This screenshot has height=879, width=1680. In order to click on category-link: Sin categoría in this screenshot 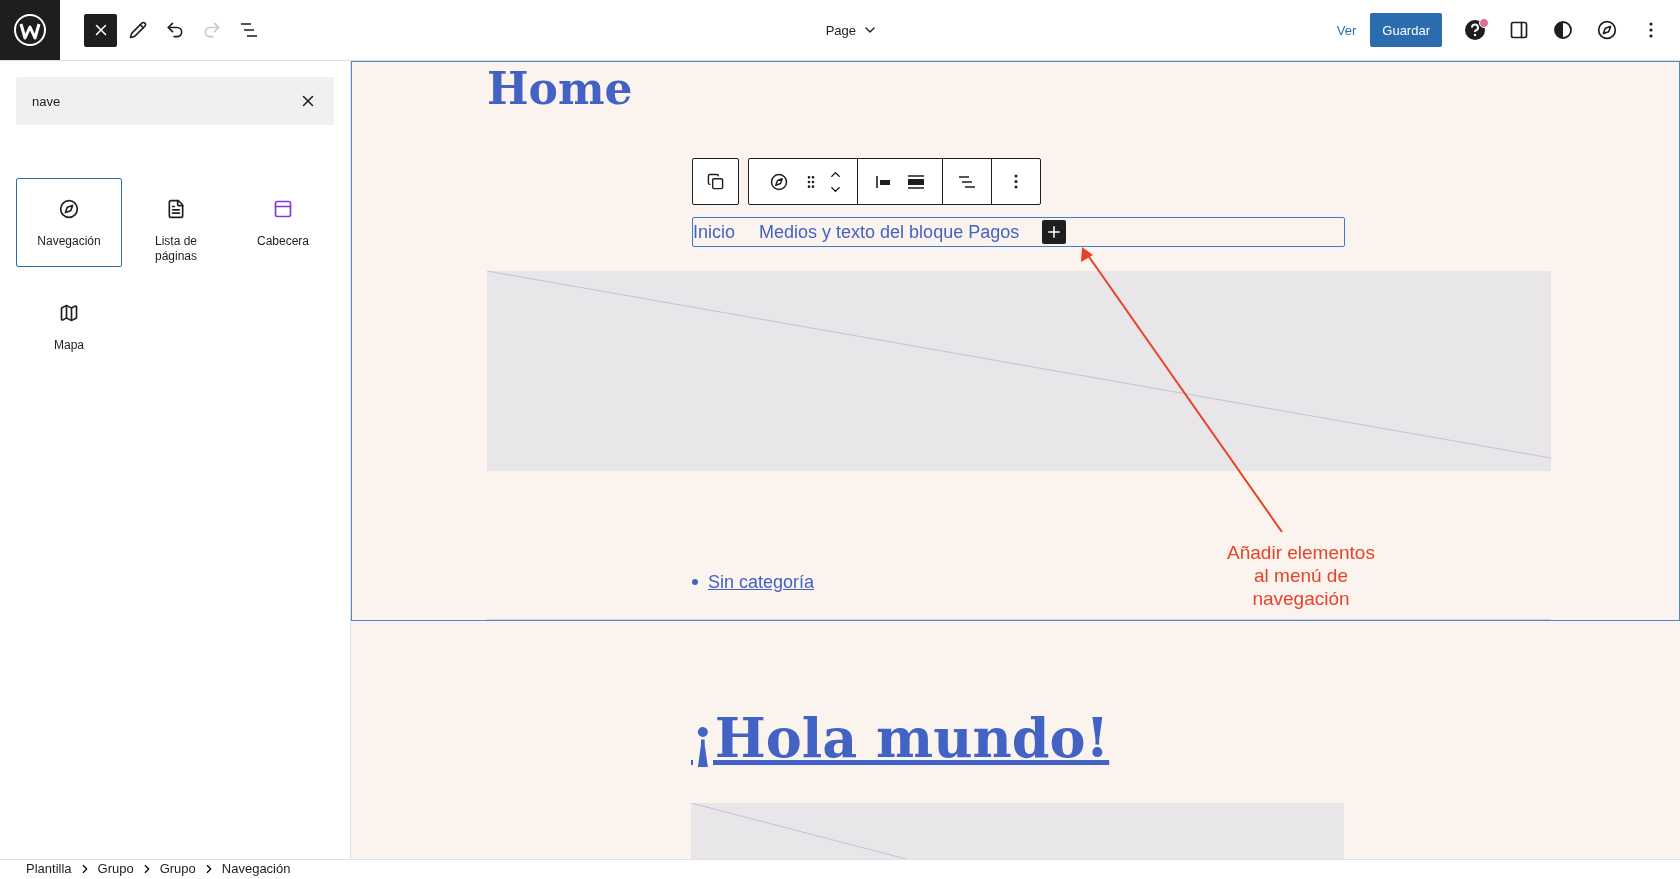, I will do `click(761, 582)`.